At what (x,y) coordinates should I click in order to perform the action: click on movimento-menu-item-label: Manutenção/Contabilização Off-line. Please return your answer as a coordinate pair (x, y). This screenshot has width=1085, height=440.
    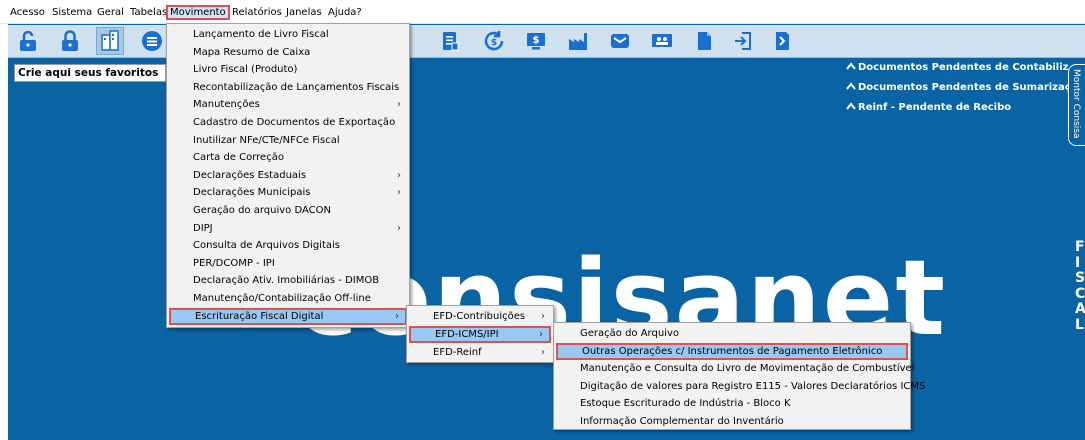
    Looking at the image, I should click on (282, 298).